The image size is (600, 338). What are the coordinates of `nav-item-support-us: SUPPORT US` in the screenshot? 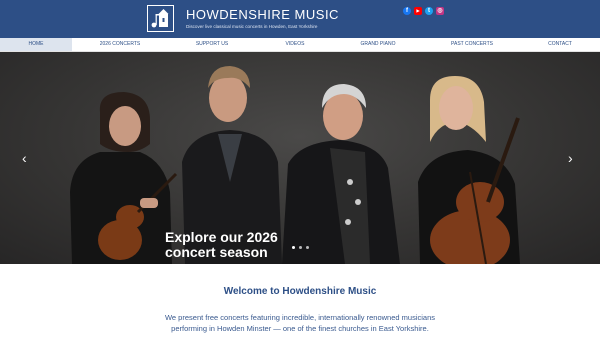 It's located at (212, 44).